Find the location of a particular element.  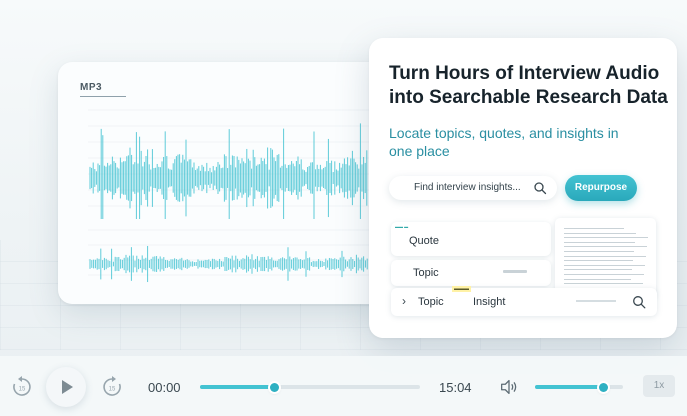

mp3-label: MP3 is located at coordinates (91, 87).